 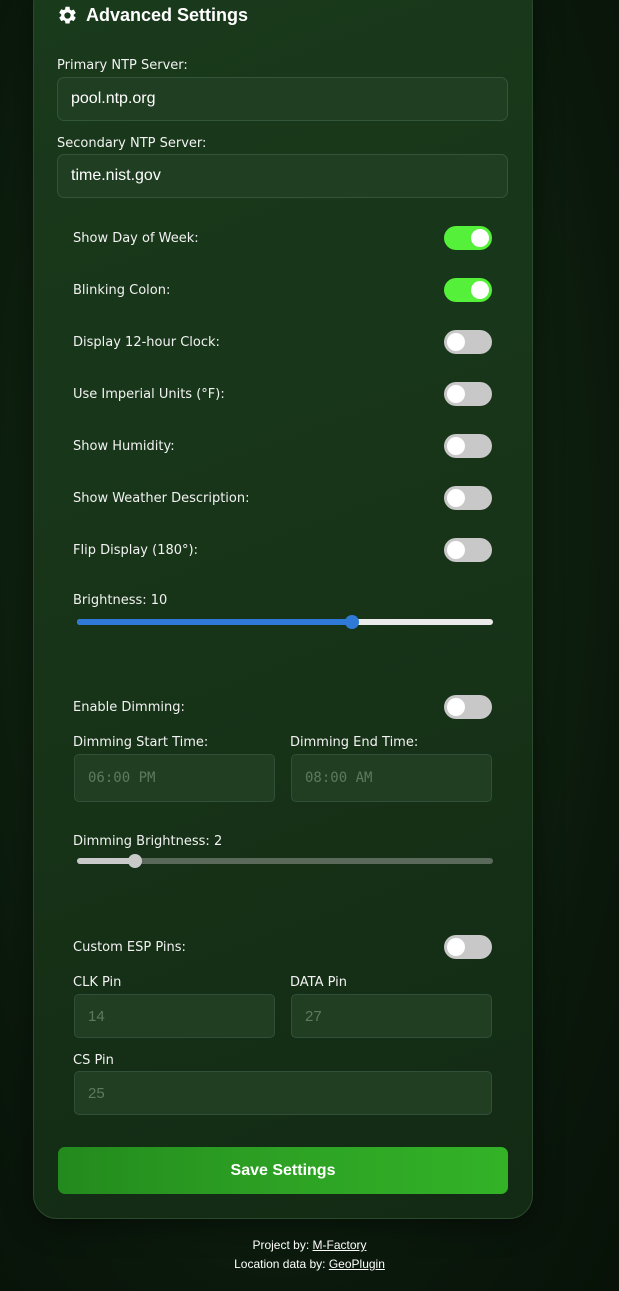 I want to click on section-header: Advanced Settings, so click(x=152, y=15).